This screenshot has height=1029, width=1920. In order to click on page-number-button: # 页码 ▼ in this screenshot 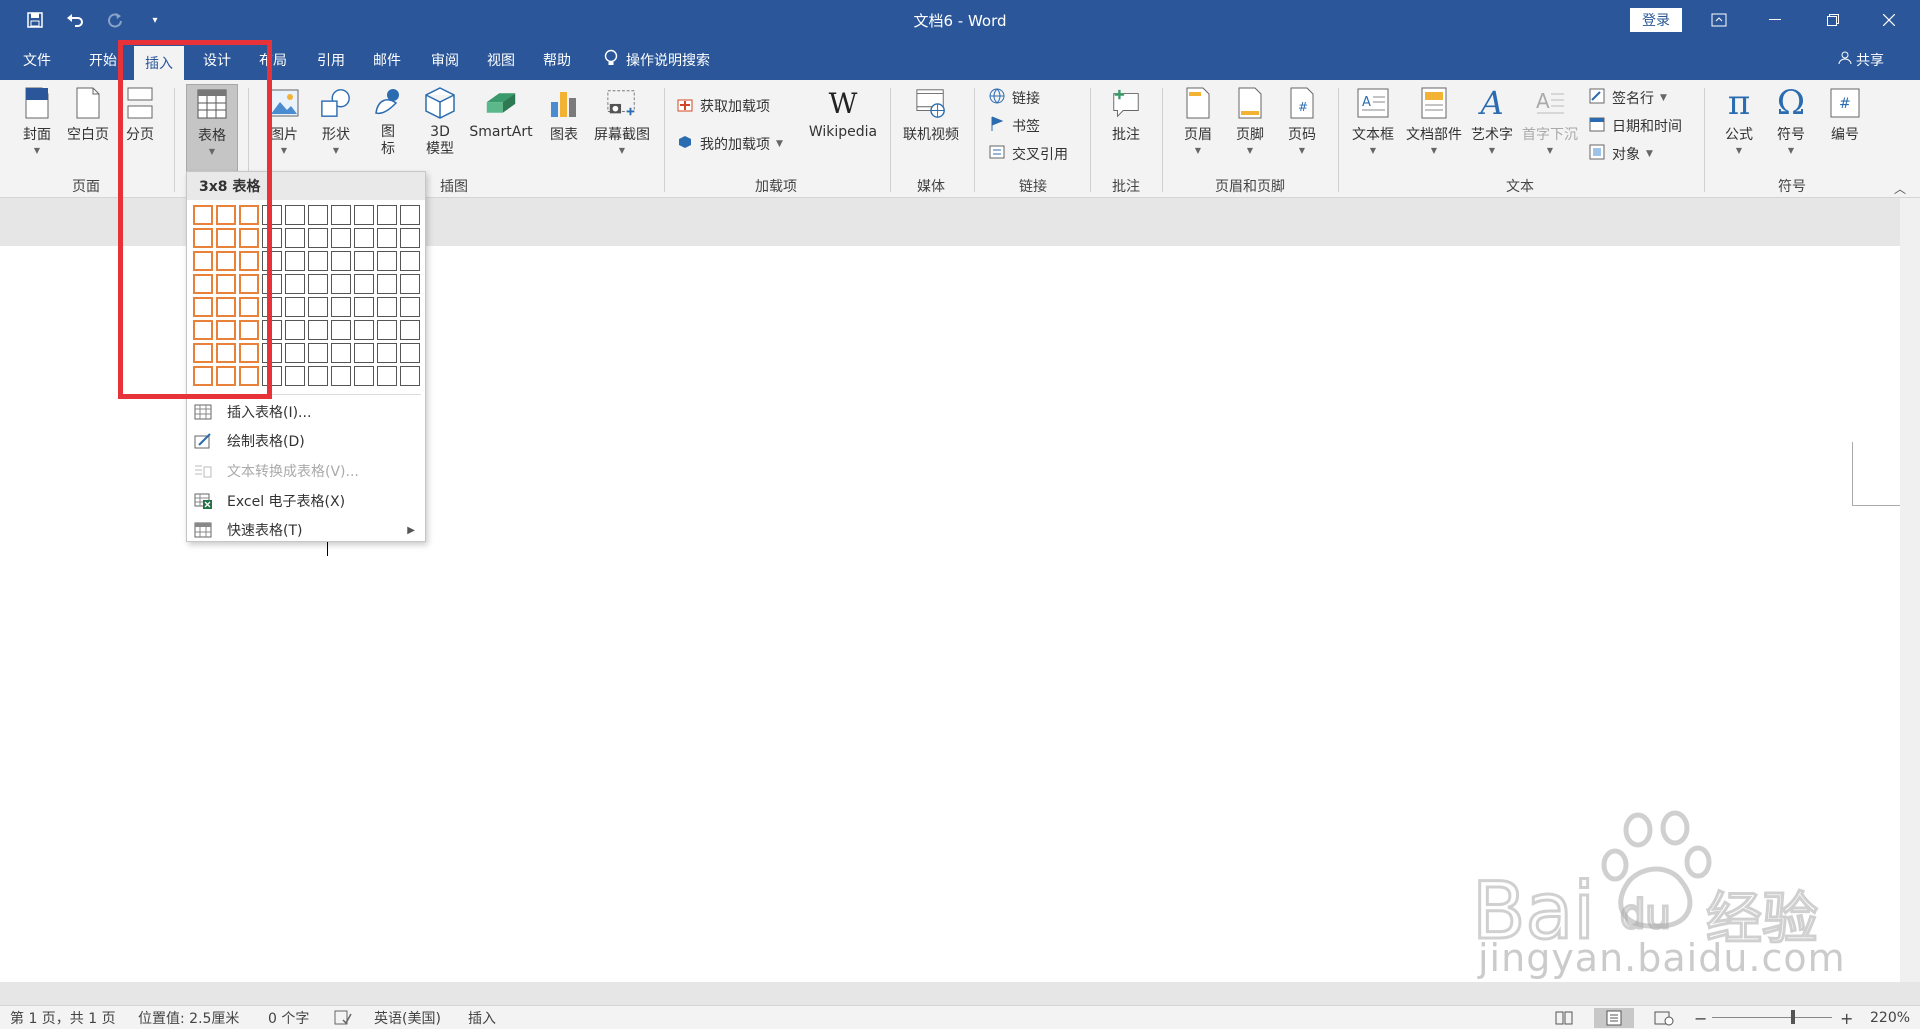, I will do `click(1302, 120)`.